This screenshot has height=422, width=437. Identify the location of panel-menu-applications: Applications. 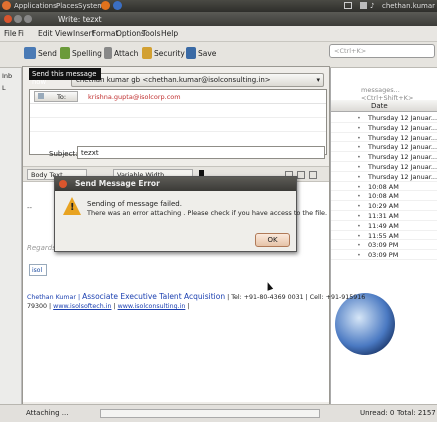
(35, 6).